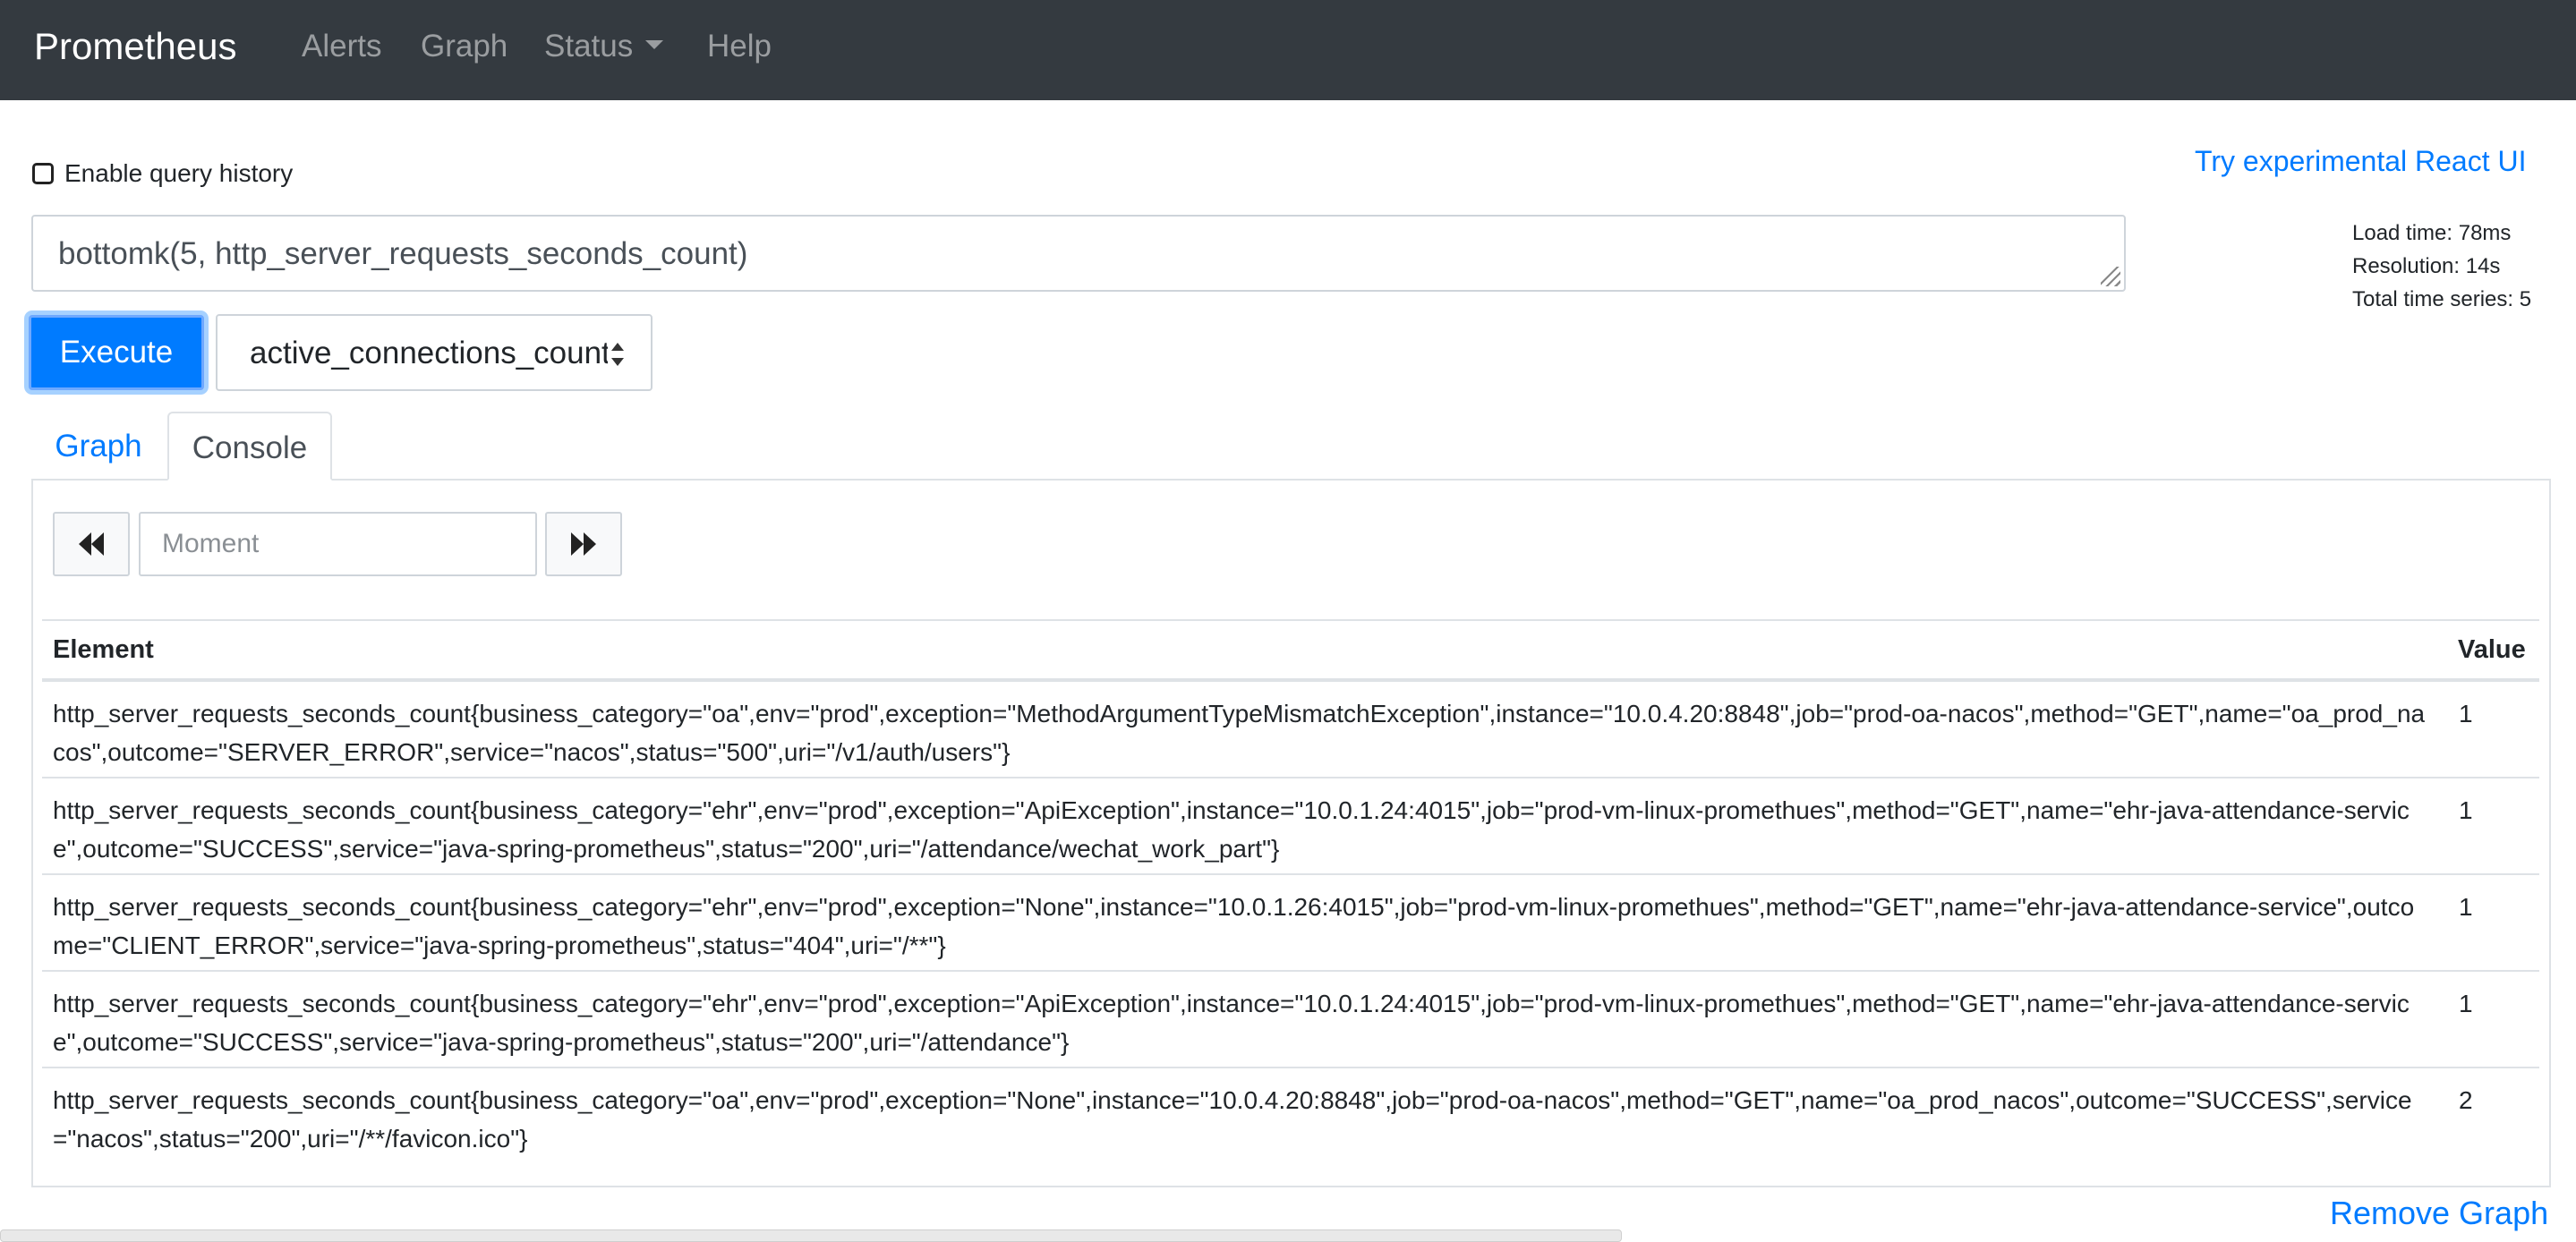 The height and width of the screenshot is (1242, 2576). Describe the element at coordinates (2442, 299) in the screenshot. I see `total-time-series: Total time series: 5` at that location.